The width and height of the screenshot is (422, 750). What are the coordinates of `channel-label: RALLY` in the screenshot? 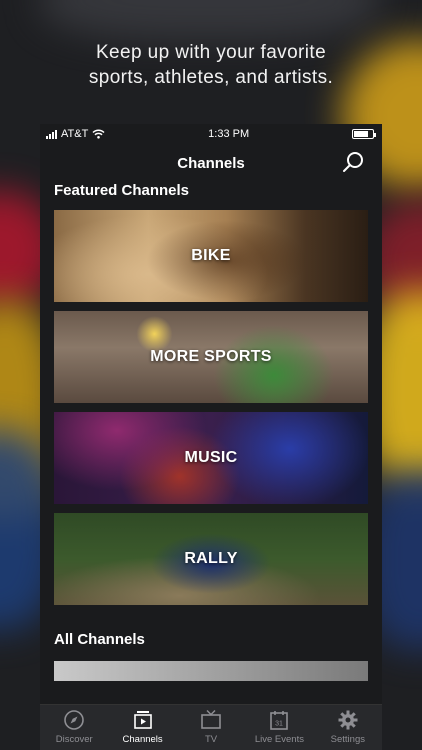 It's located at (211, 558).